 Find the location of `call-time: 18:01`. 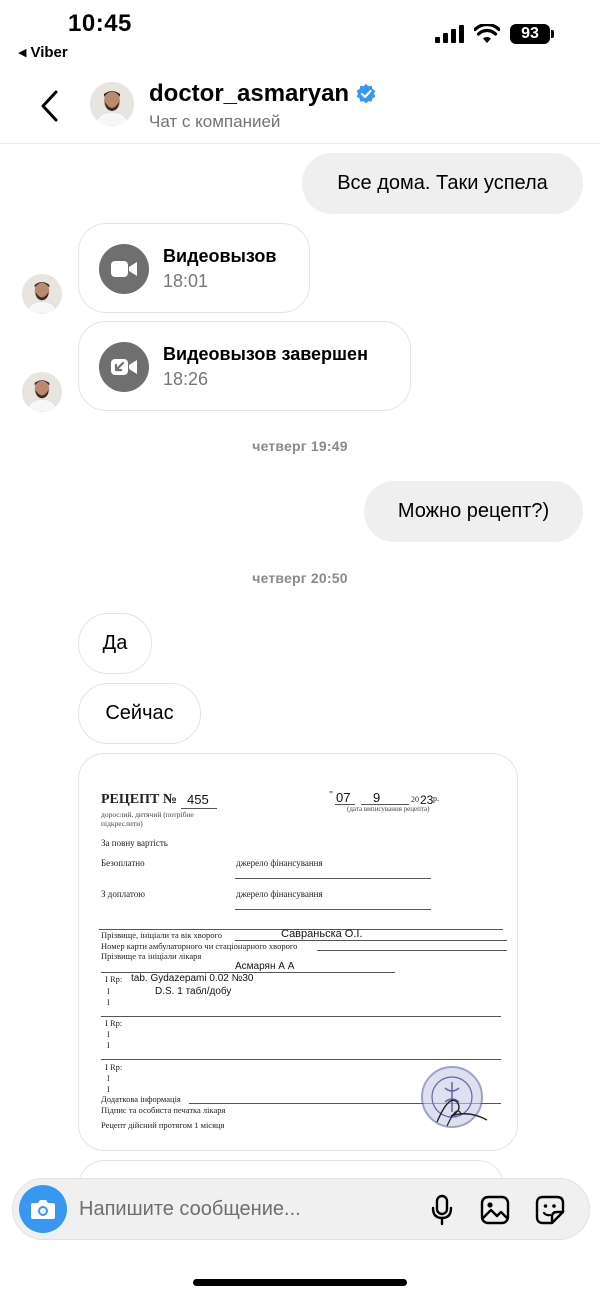

call-time: 18:01 is located at coordinates (186, 281).